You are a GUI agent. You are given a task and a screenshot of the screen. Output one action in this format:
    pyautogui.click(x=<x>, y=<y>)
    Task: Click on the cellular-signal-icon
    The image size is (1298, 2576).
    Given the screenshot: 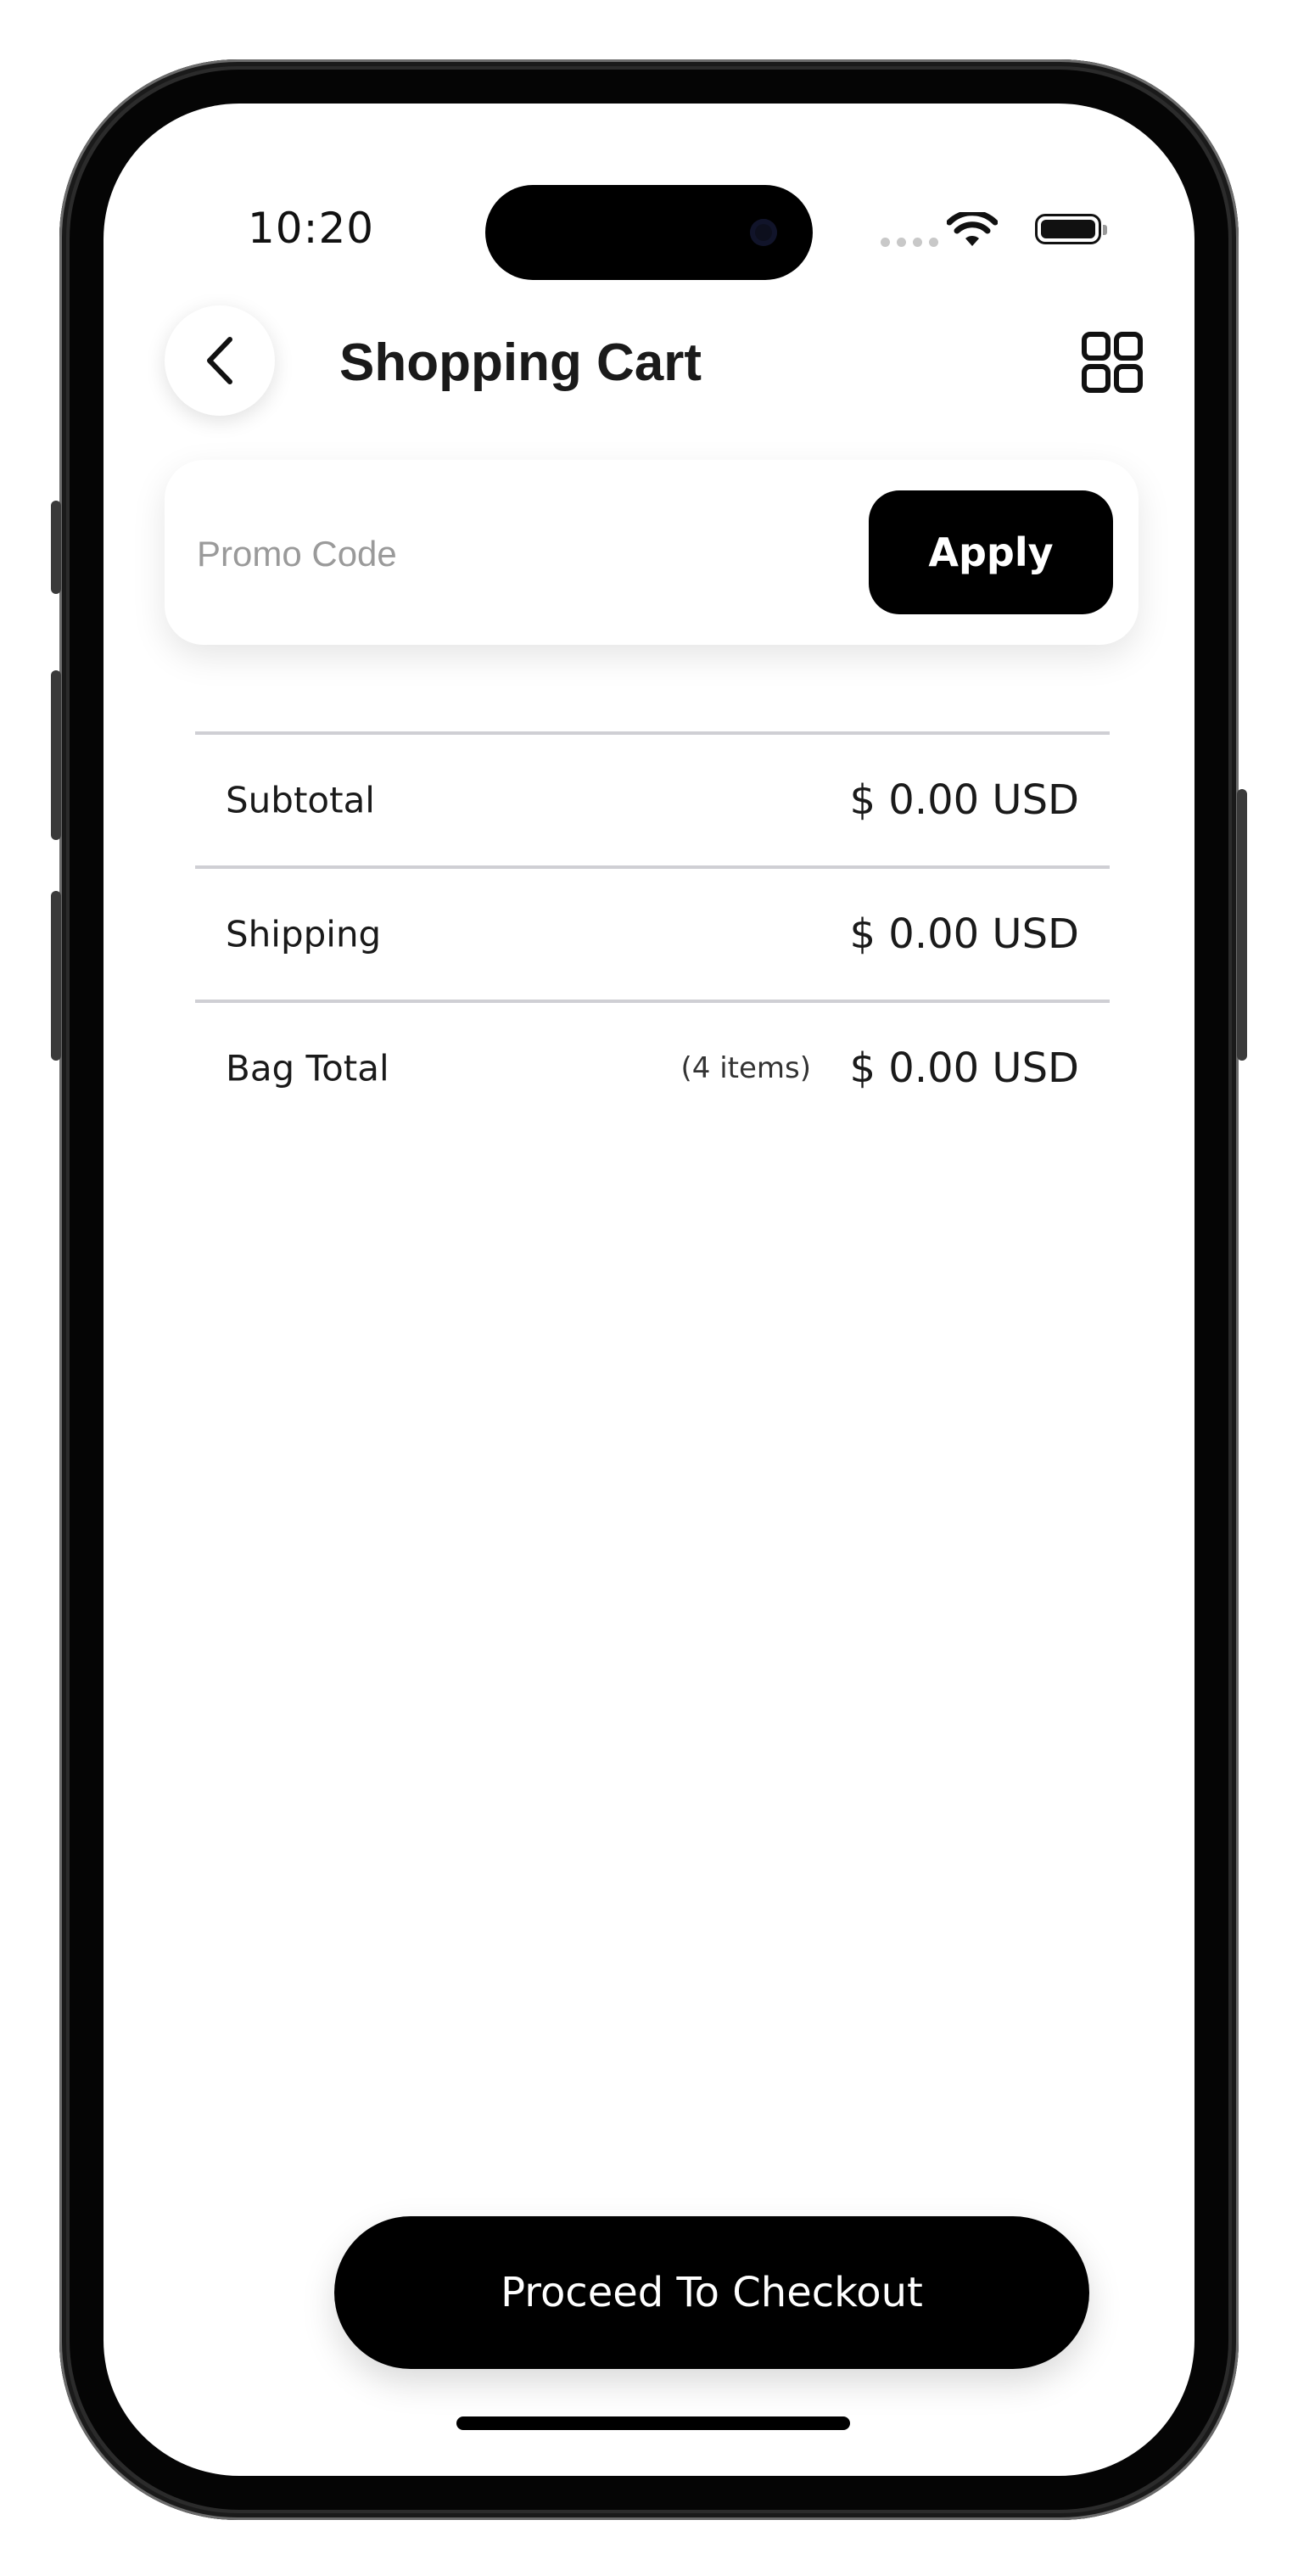 What is the action you would take?
    pyautogui.click(x=909, y=243)
    